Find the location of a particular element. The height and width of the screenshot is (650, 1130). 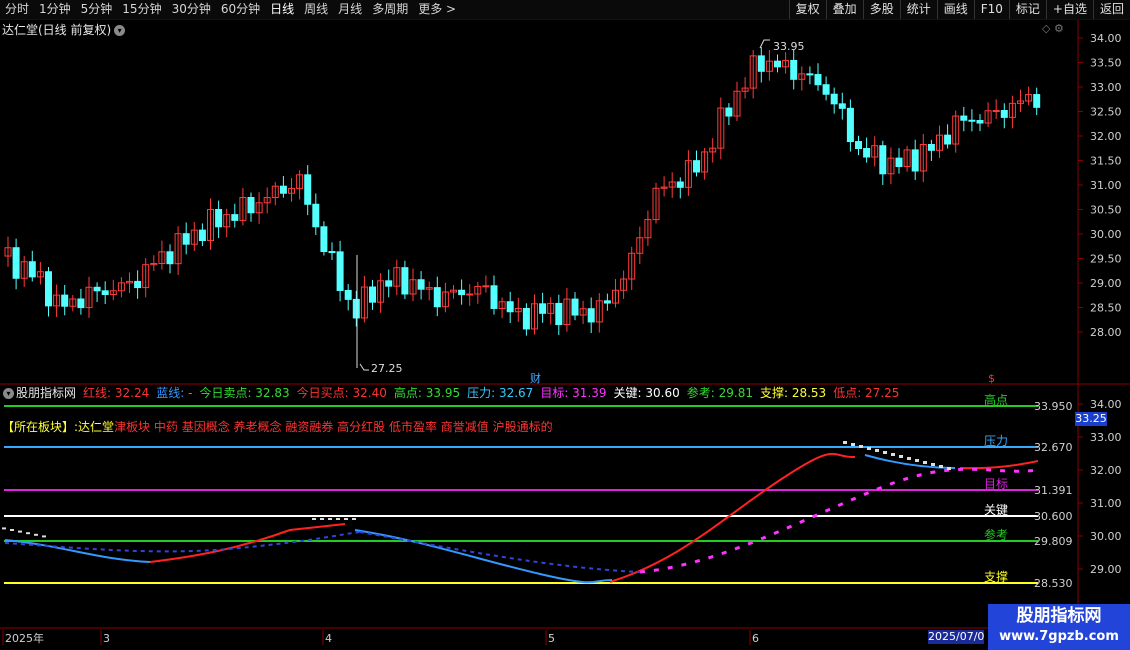

y-tick-label: 28.00 is located at coordinates (1106, 332).